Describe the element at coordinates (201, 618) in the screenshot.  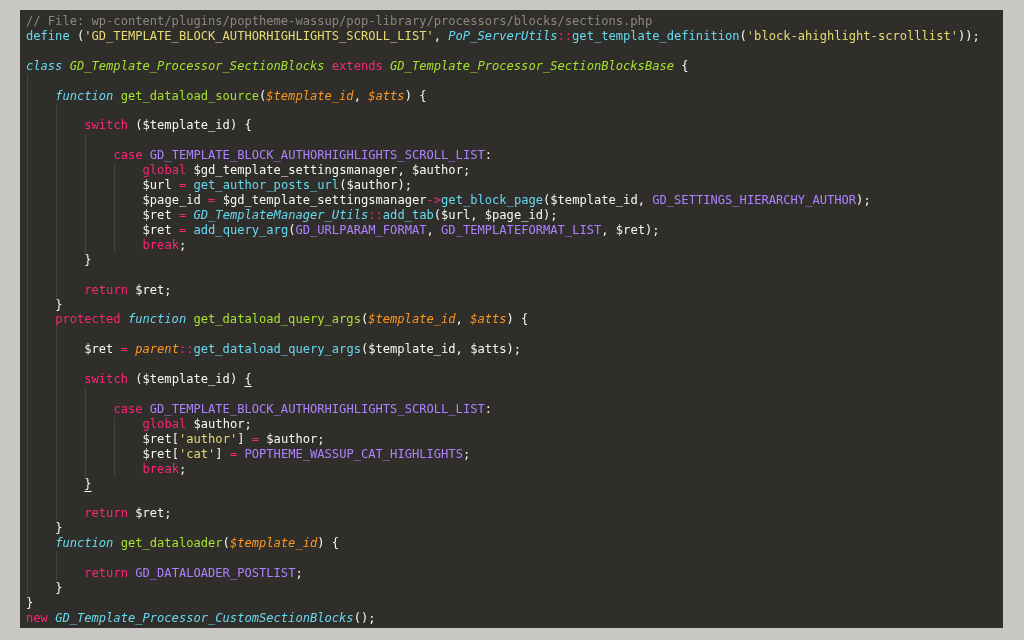
I see `code-line: new GD_Template_Processor_CustomSectionBlocks();` at that location.